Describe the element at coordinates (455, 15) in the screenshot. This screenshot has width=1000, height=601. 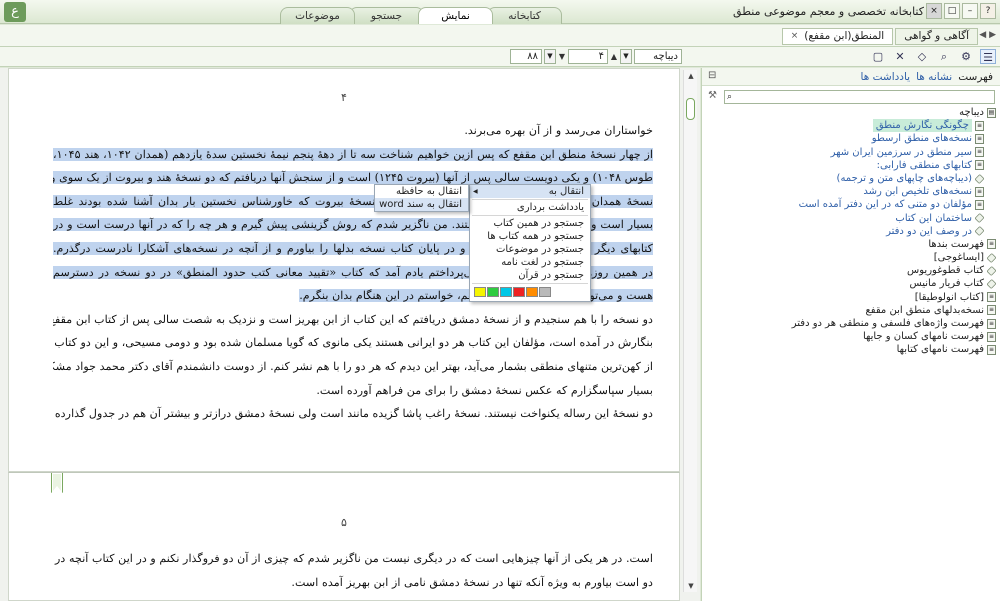
I see `main-tab: نمایش` at that location.